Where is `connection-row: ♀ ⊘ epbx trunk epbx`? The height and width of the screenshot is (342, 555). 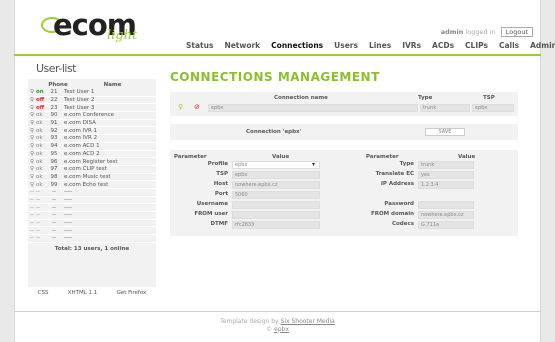
connection-row: ♀ ⊘ epbx trunk epbx is located at coordinates (344, 107).